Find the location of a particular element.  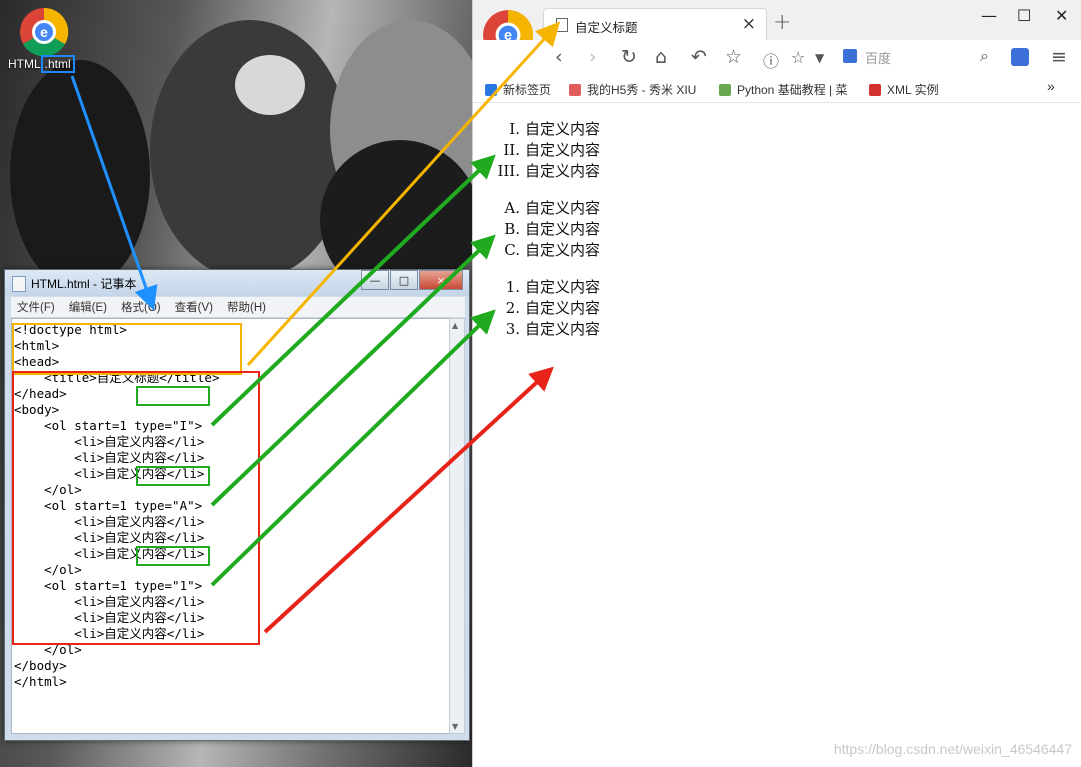

browser-desktop-icon: e is located at coordinates (44, 32).